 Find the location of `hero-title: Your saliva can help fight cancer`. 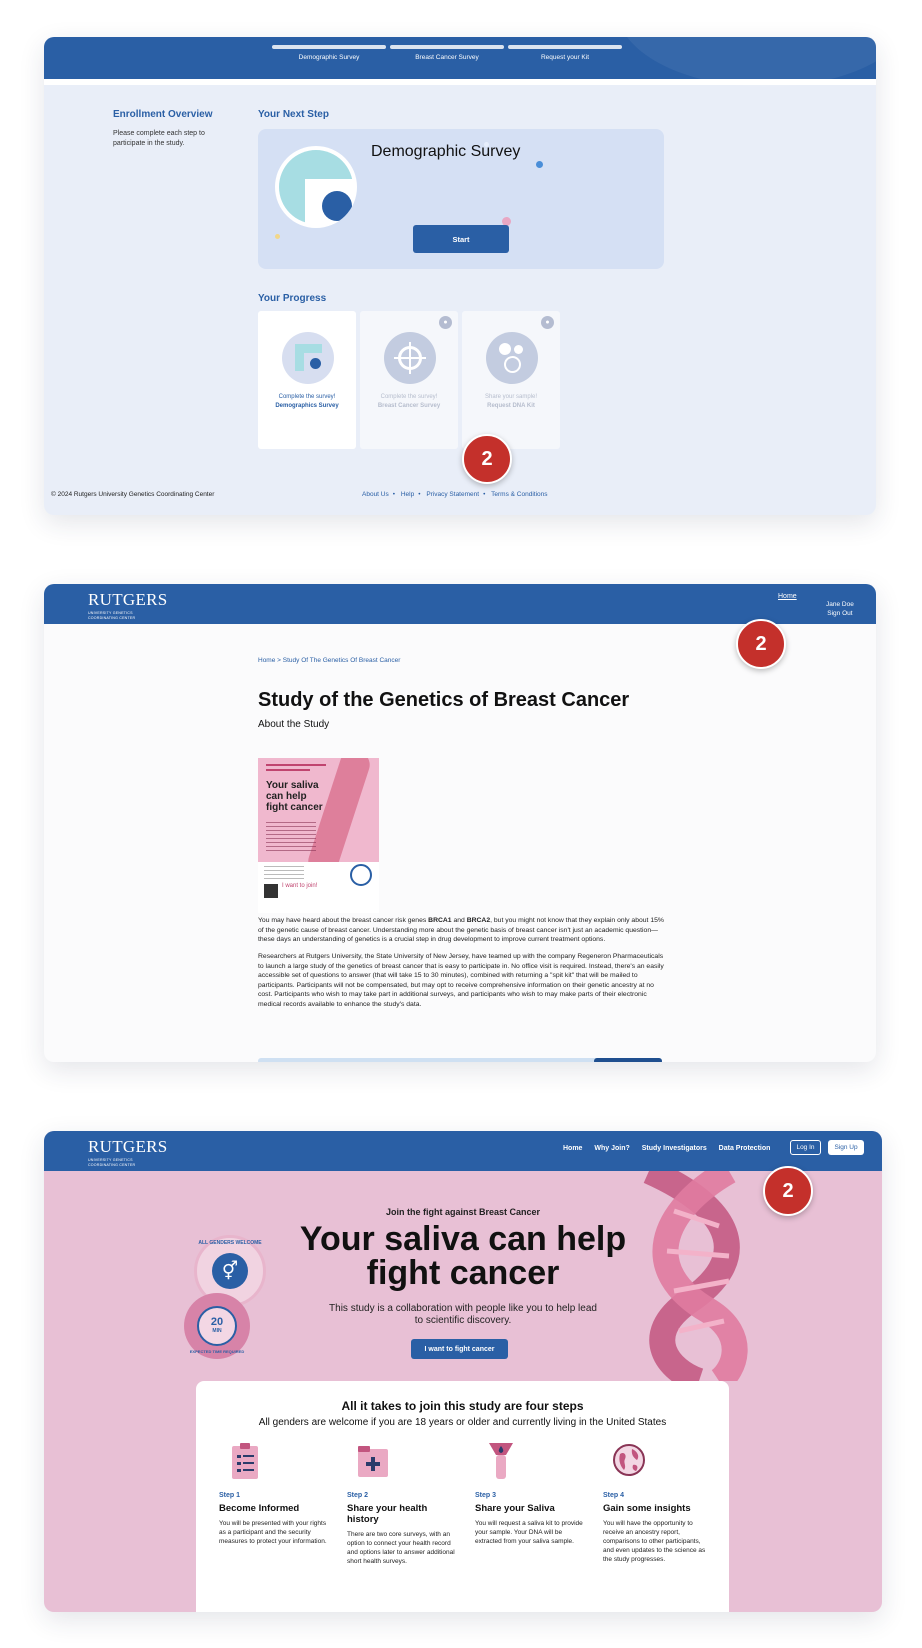

hero-title: Your saliva can help fight cancer is located at coordinates (463, 1256).